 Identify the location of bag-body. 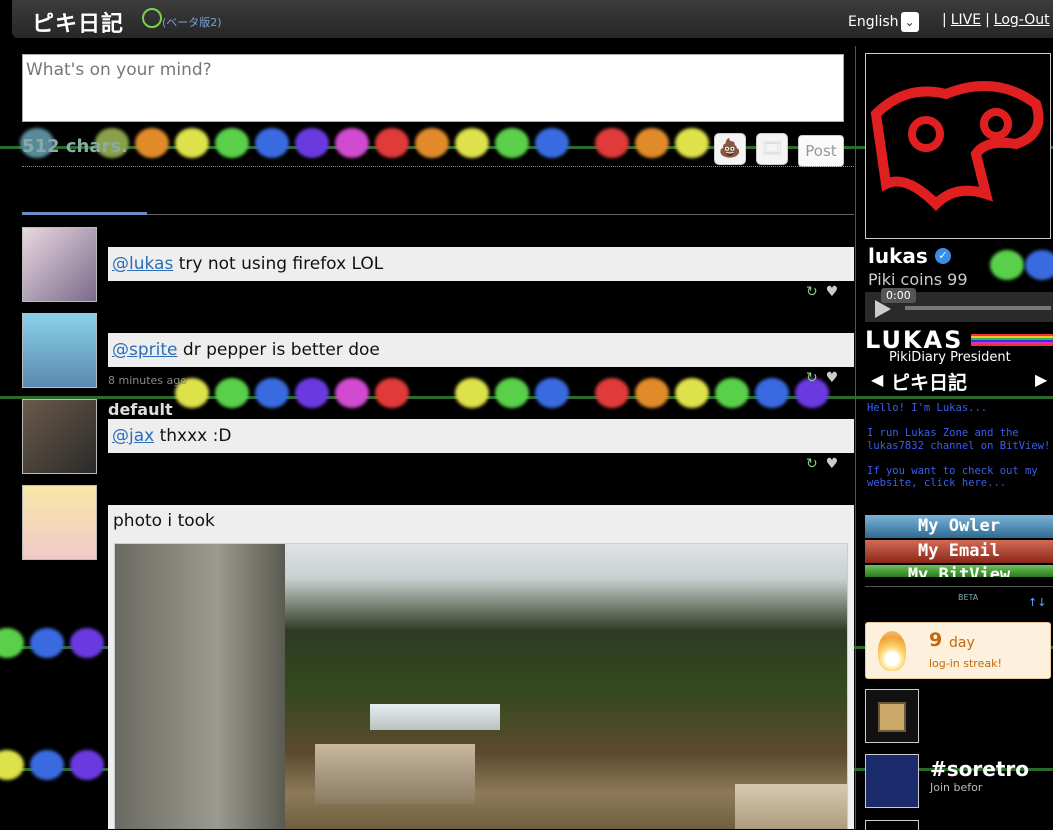
(892, 717).